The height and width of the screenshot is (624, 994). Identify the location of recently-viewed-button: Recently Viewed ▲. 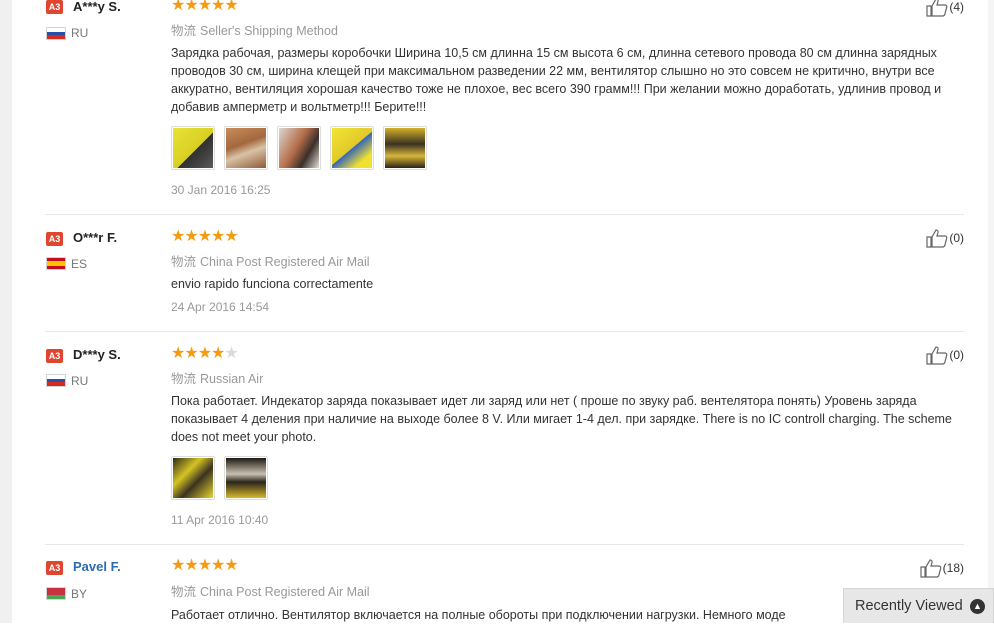
(918, 605).